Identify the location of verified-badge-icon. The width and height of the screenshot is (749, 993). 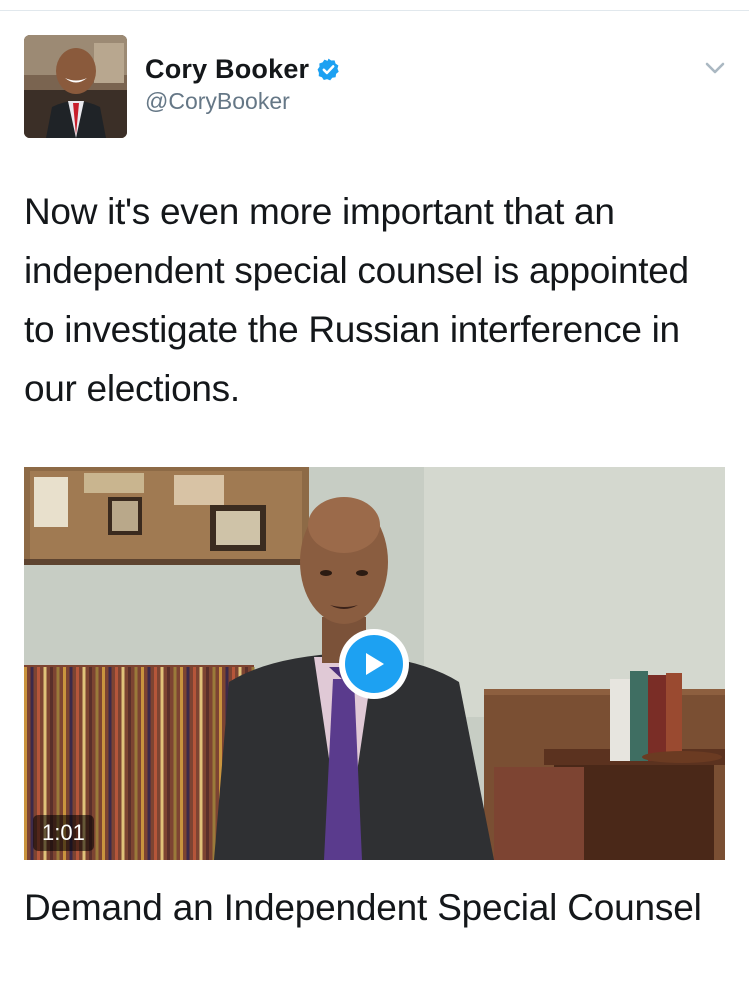
(328, 69).